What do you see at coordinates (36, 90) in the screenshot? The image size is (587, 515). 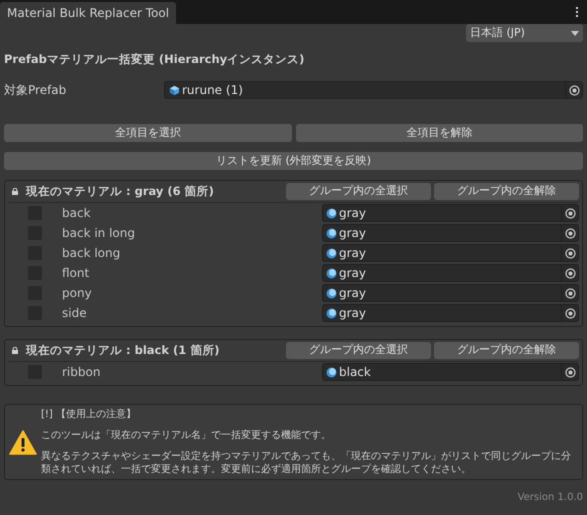 I see `field-label: 対象Prefab` at bounding box center [36, 90].